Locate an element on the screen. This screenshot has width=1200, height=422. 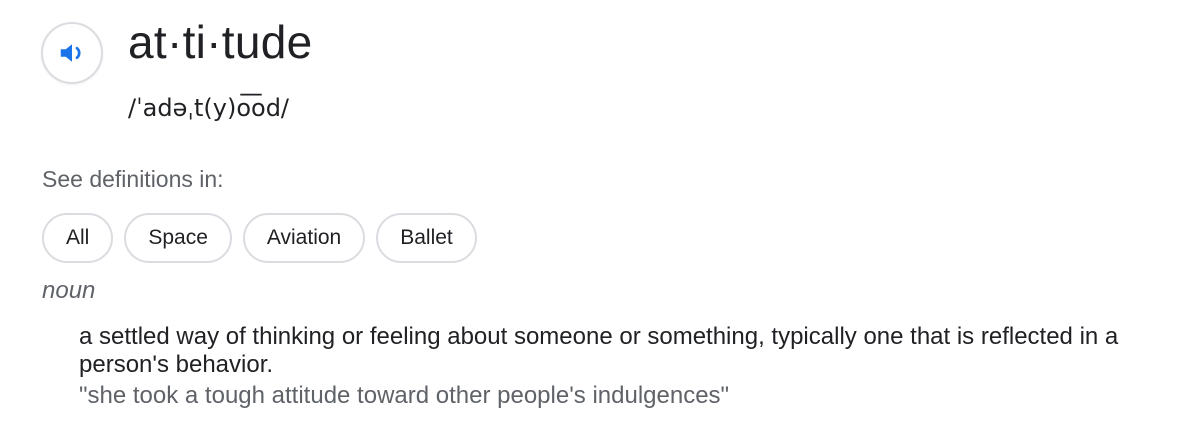
chip-ballet: Ballet is located at coordinates (426, 238).